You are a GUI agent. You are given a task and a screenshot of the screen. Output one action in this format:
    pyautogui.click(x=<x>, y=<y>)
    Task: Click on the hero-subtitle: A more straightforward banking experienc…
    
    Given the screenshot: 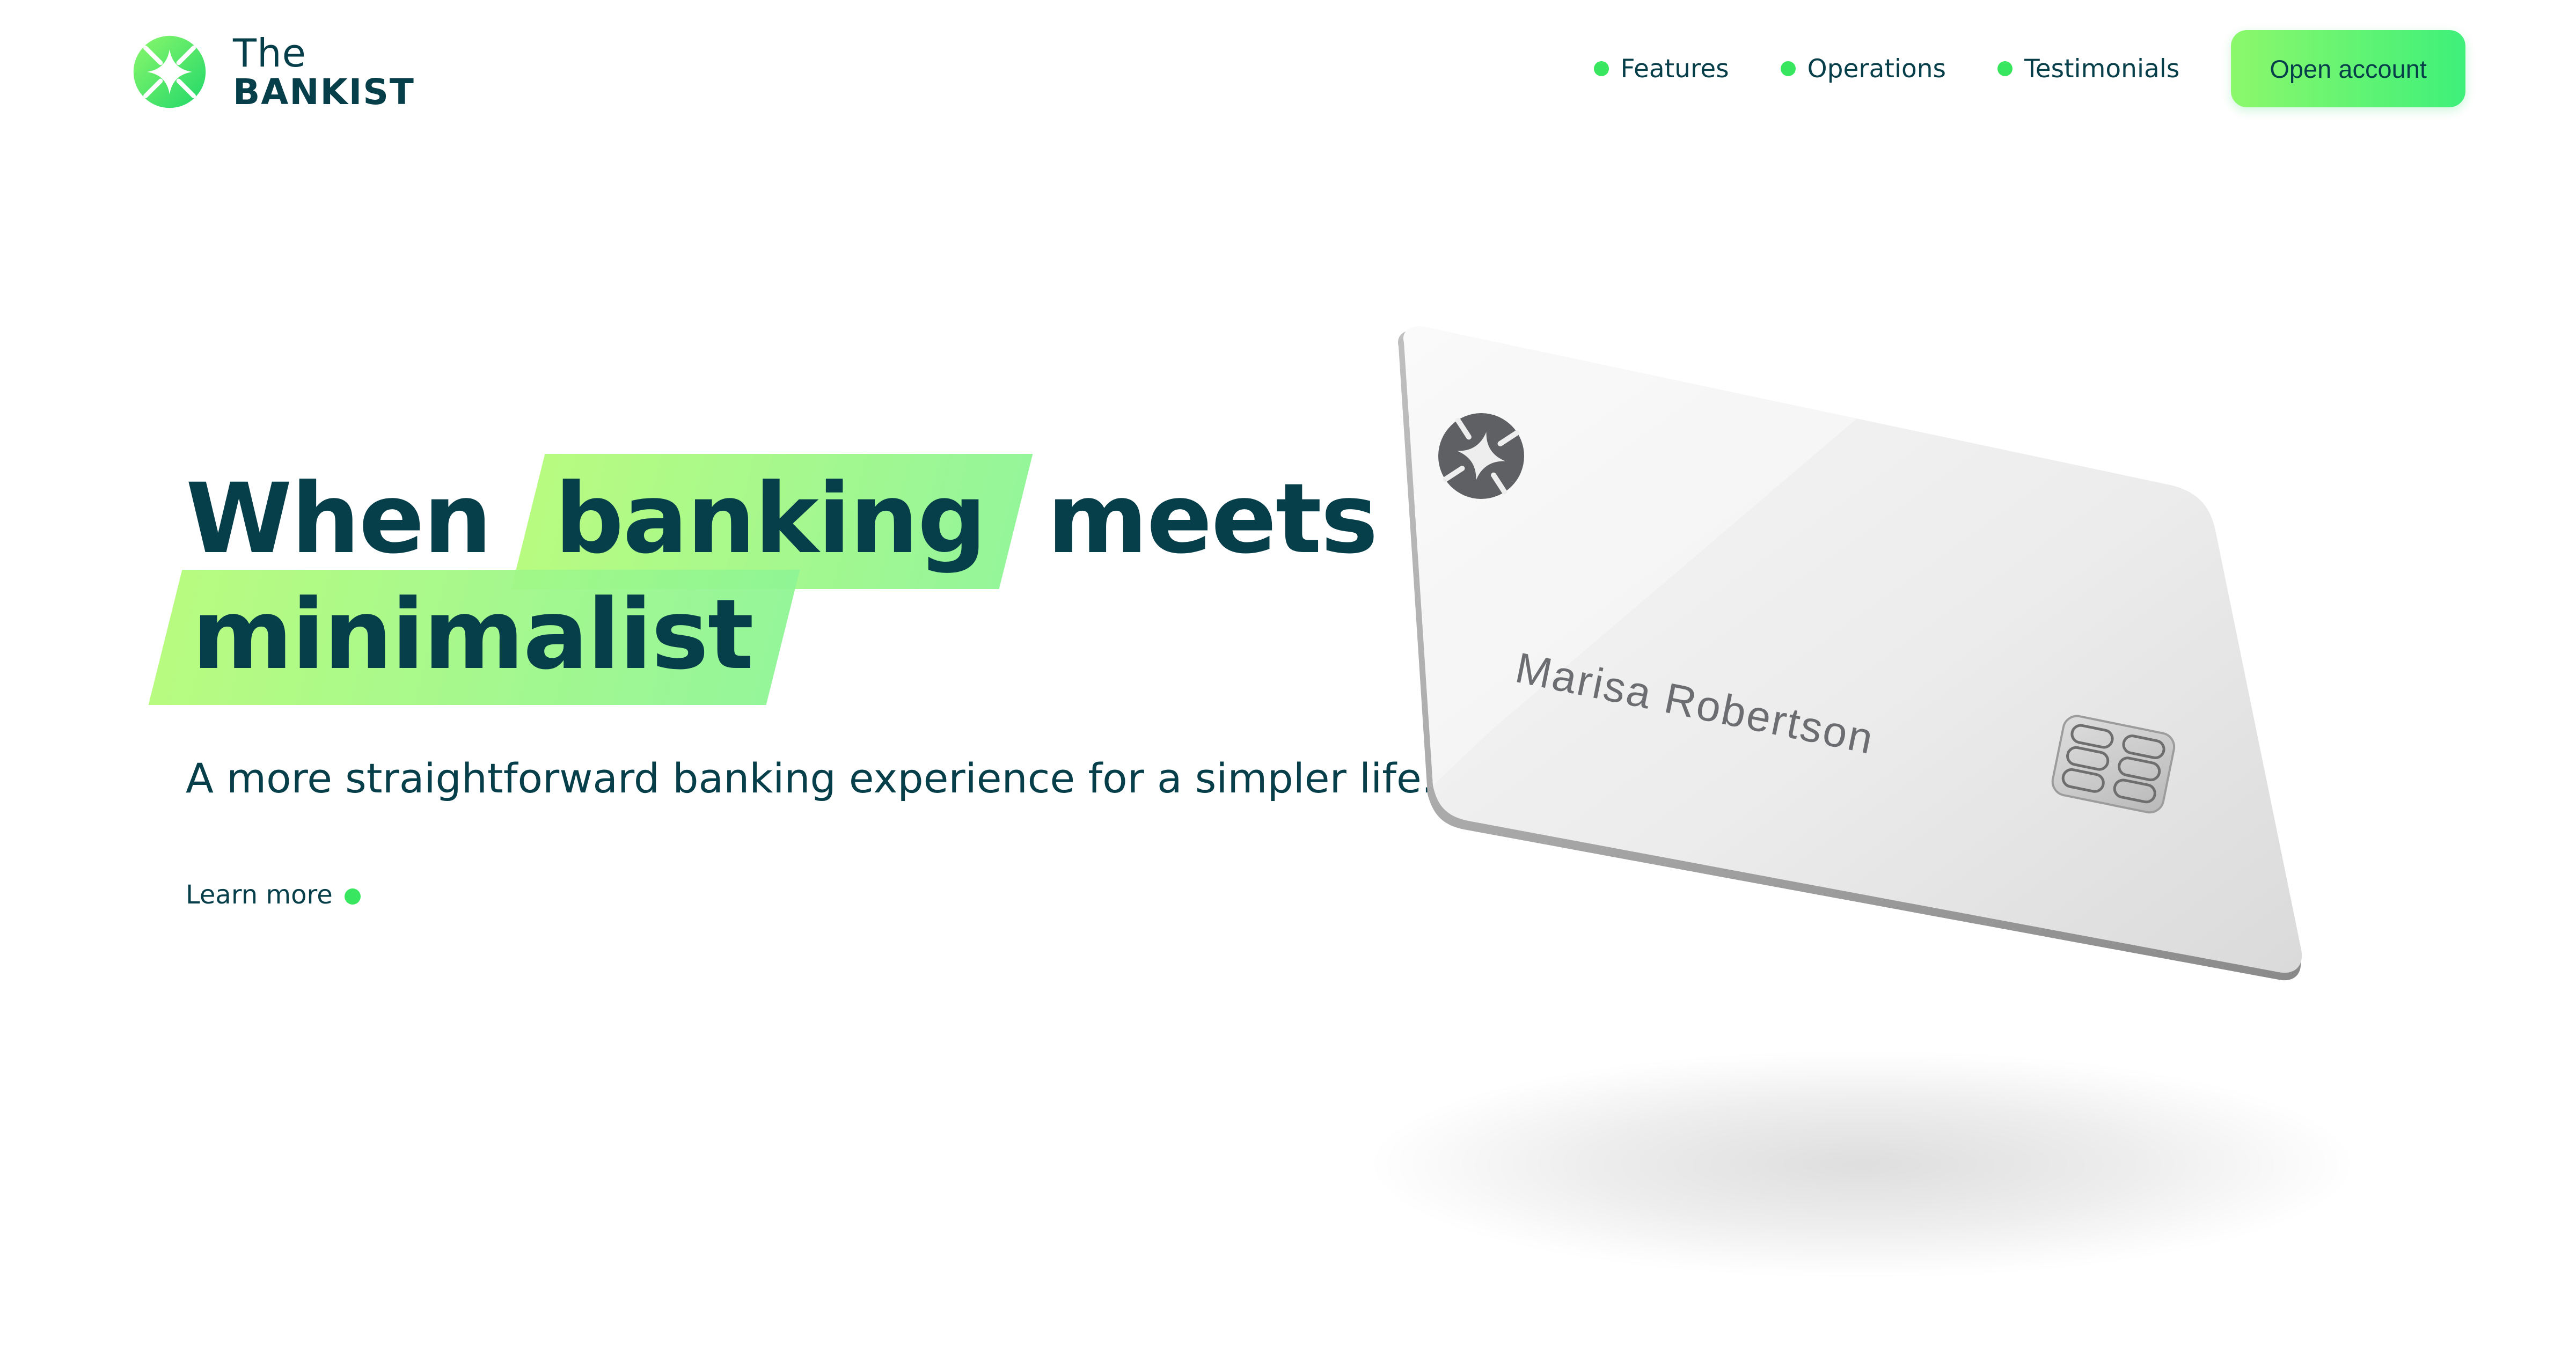 What is the action you would take?
    pyautogui.click(x=810, y=778)
    